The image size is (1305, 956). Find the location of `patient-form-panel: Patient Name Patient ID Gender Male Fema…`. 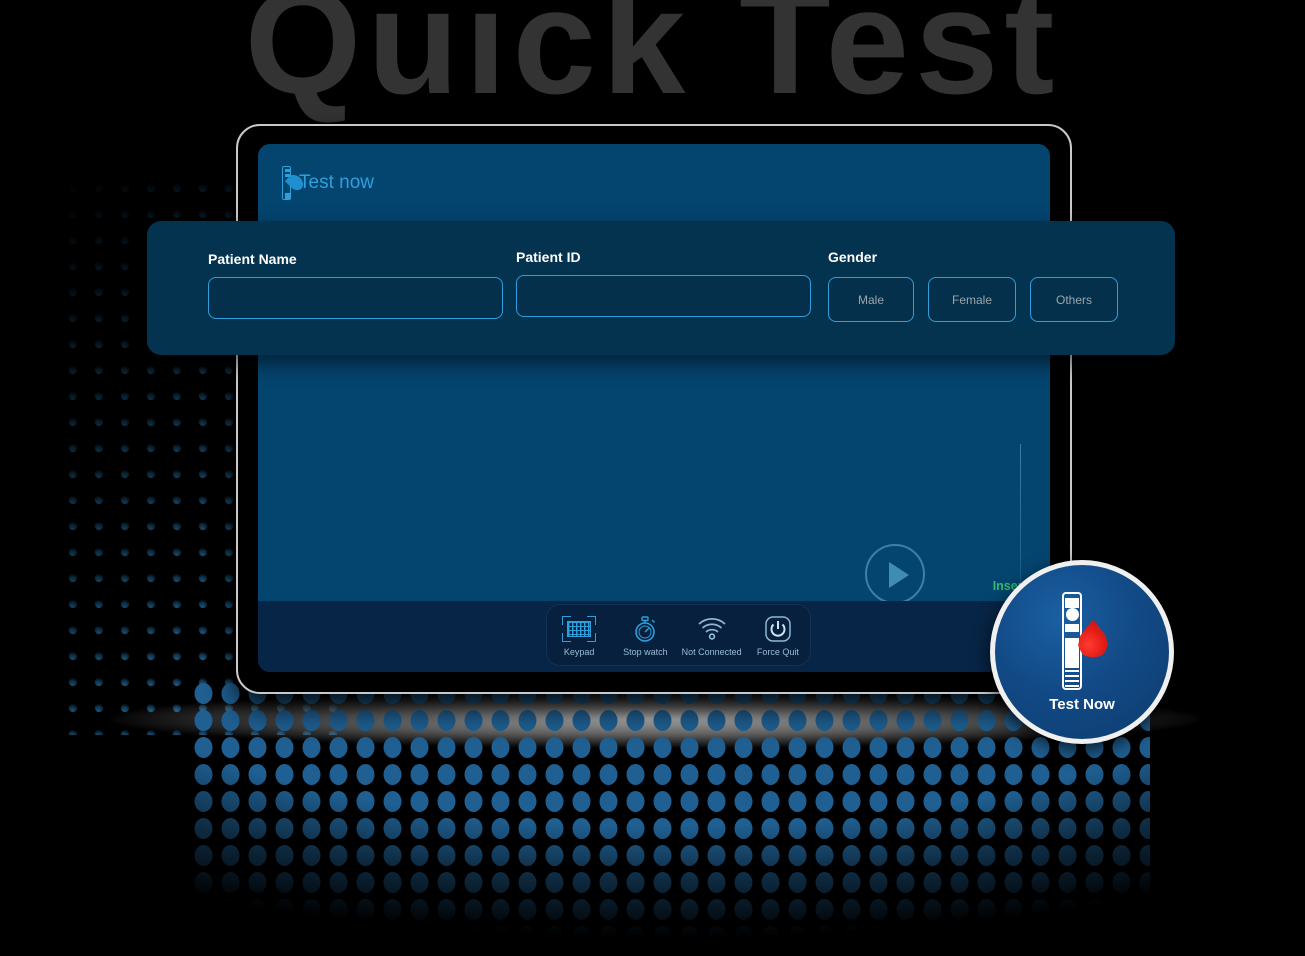

patient-form-panel: Patient Name Patient ID Gender Male Fema… is located at coordinates (661, 288).